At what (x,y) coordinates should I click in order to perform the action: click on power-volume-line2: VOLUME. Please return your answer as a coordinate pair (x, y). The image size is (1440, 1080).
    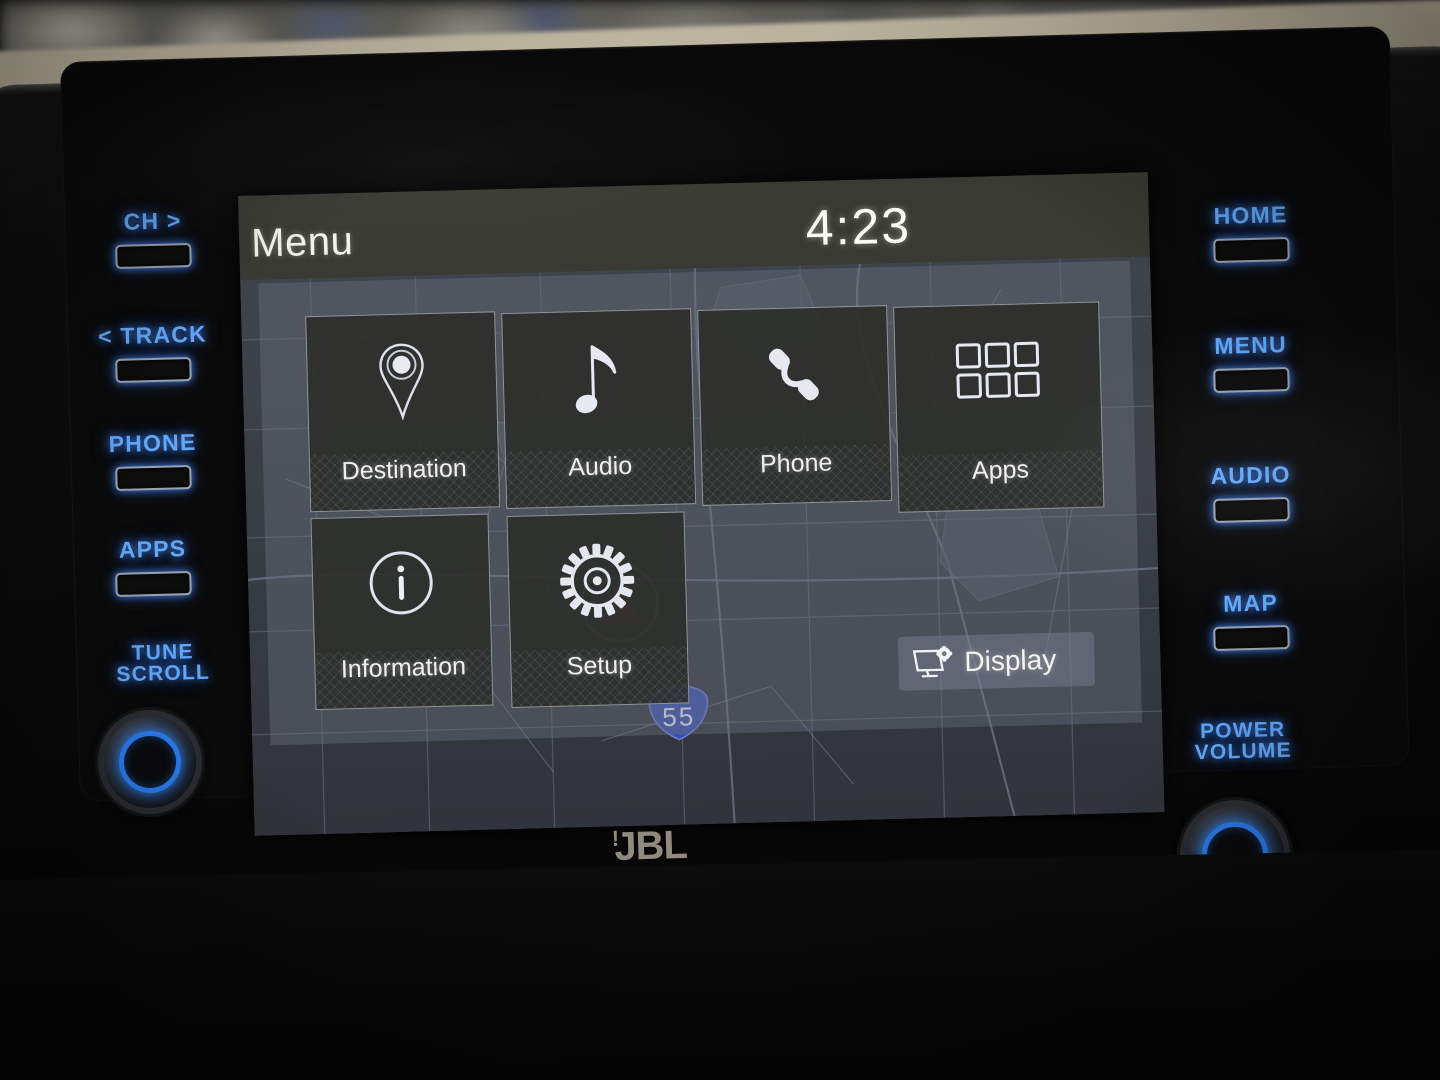
    Looking at the image, I should click on (1243, 752).